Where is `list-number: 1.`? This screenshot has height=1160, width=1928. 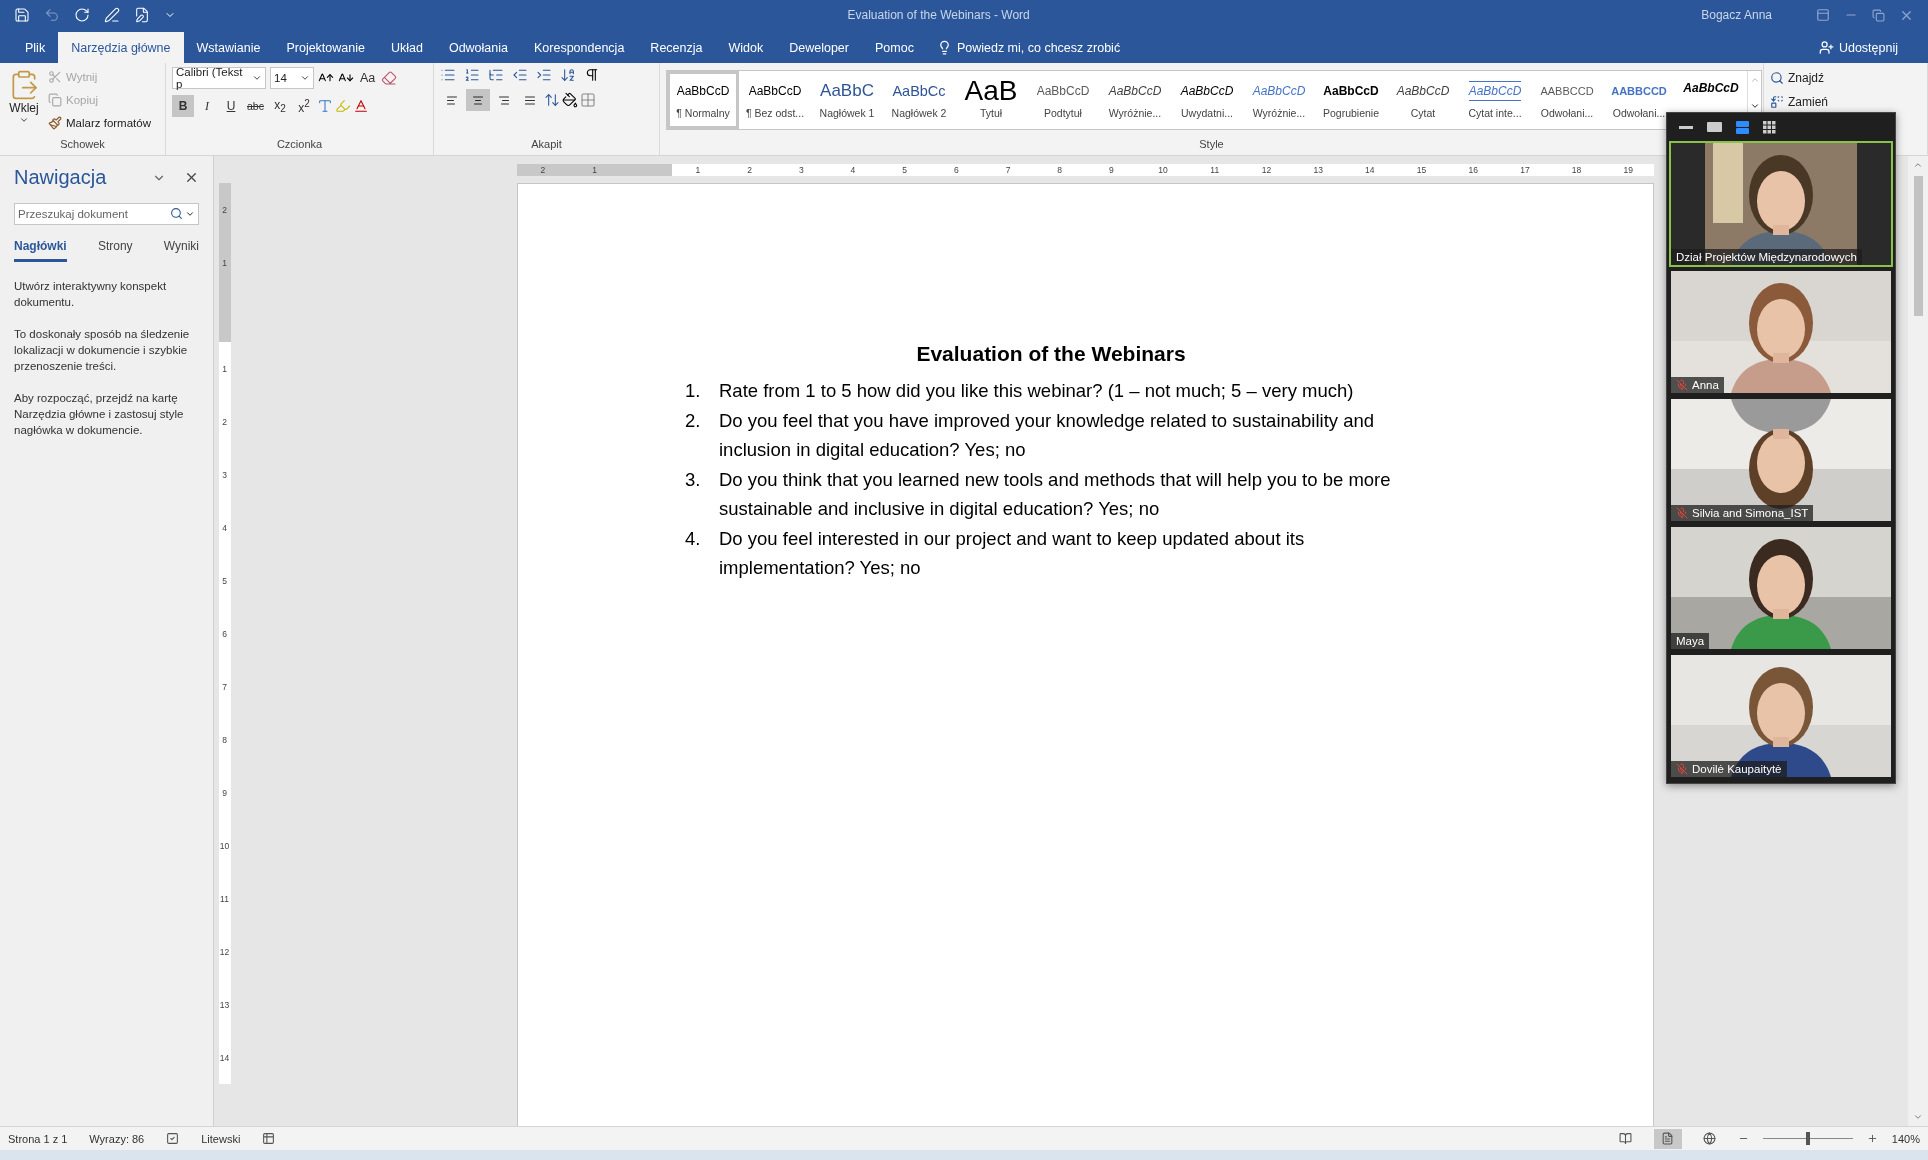 list-number: 1. is located at coordinates (693, 391).